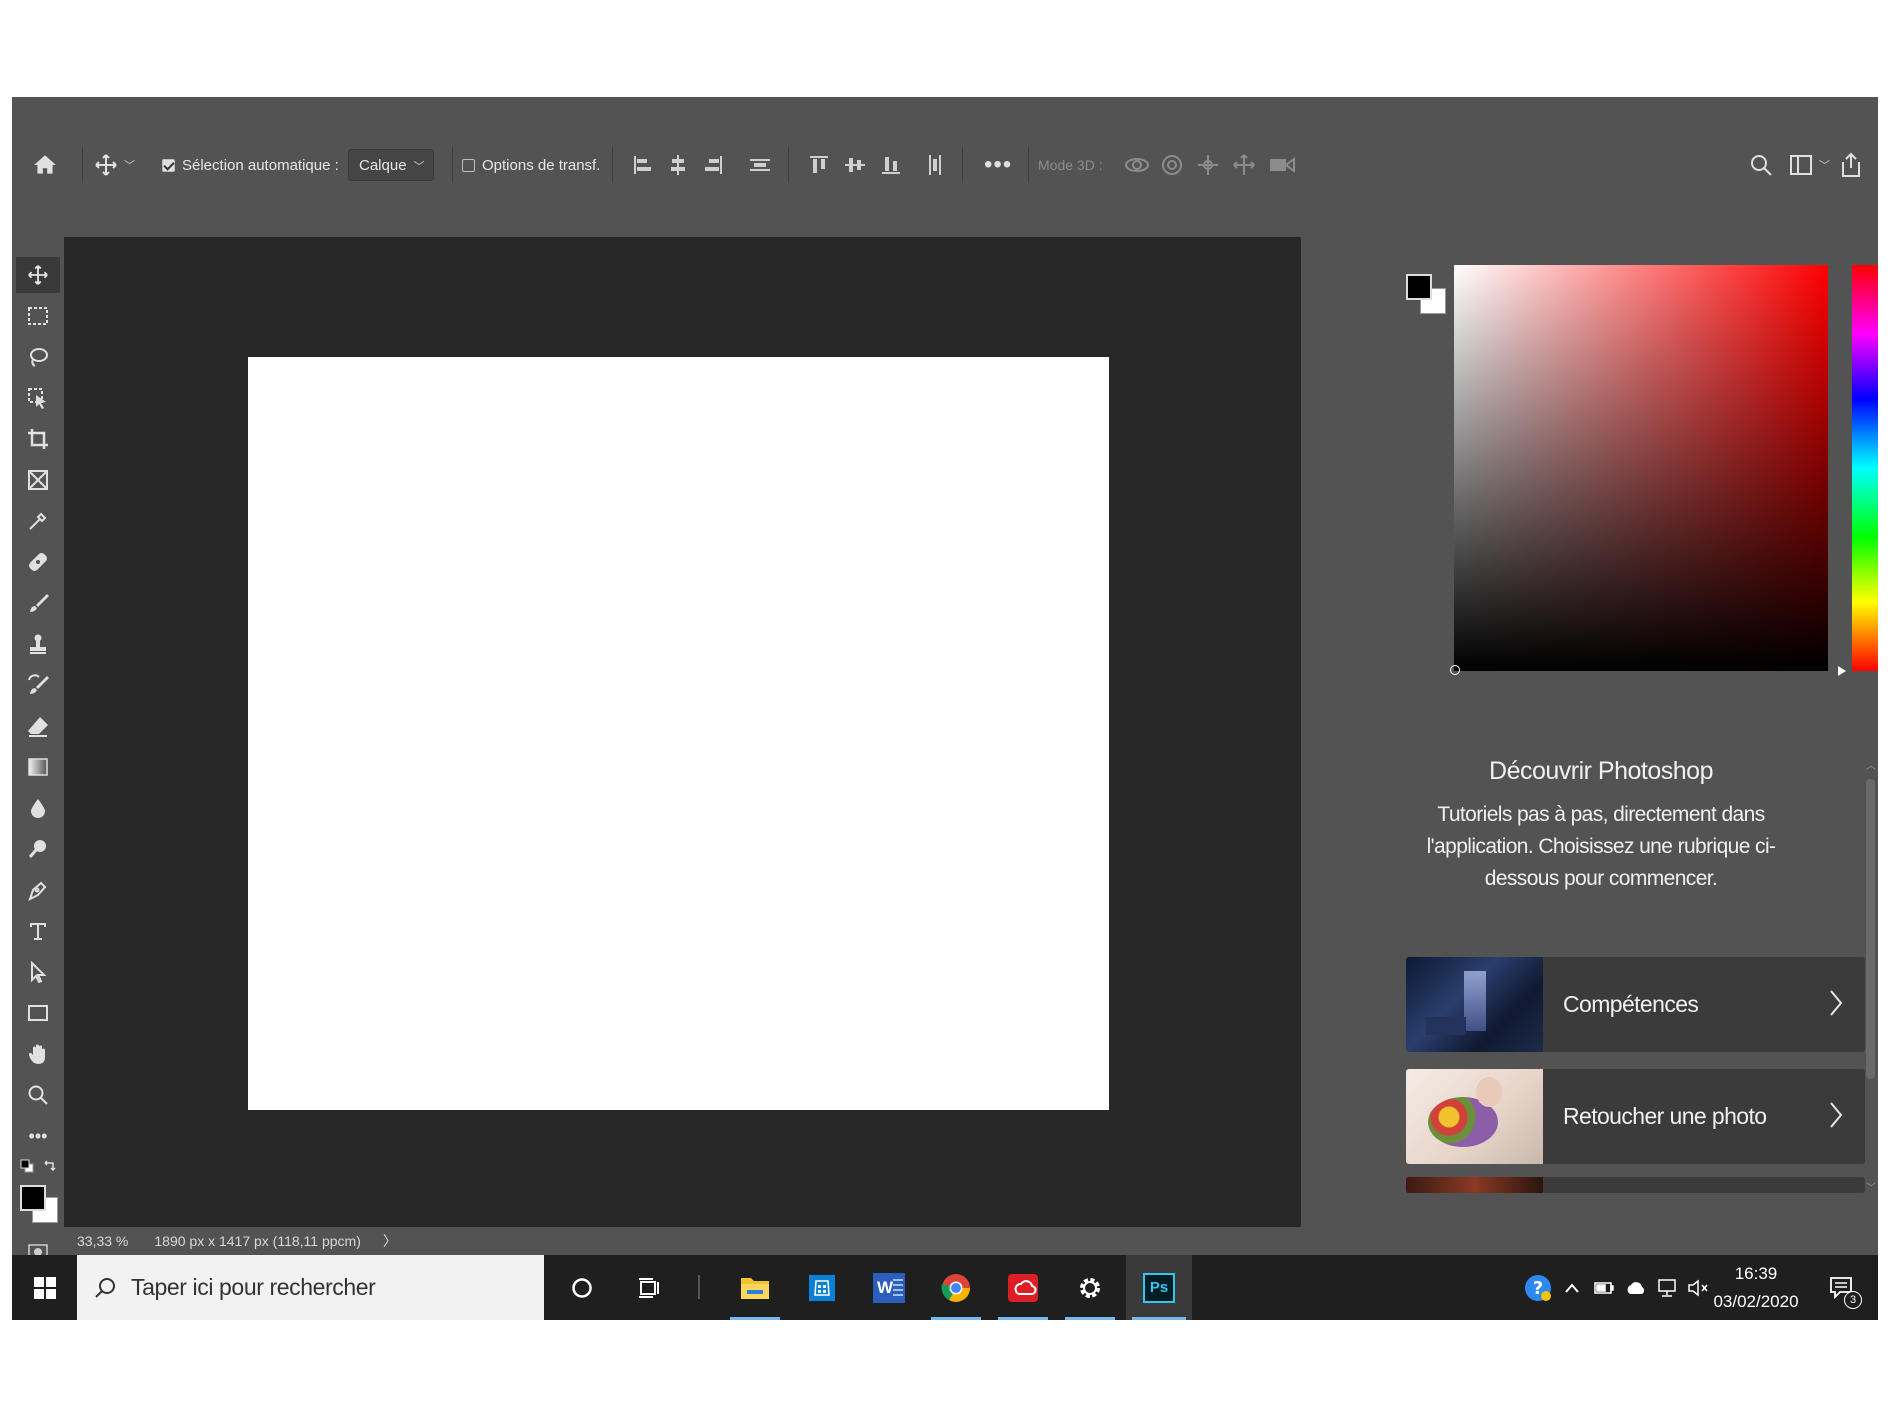 The image size is (1890, 1417). I want to click on history-brush-tool, so click(38, 685).